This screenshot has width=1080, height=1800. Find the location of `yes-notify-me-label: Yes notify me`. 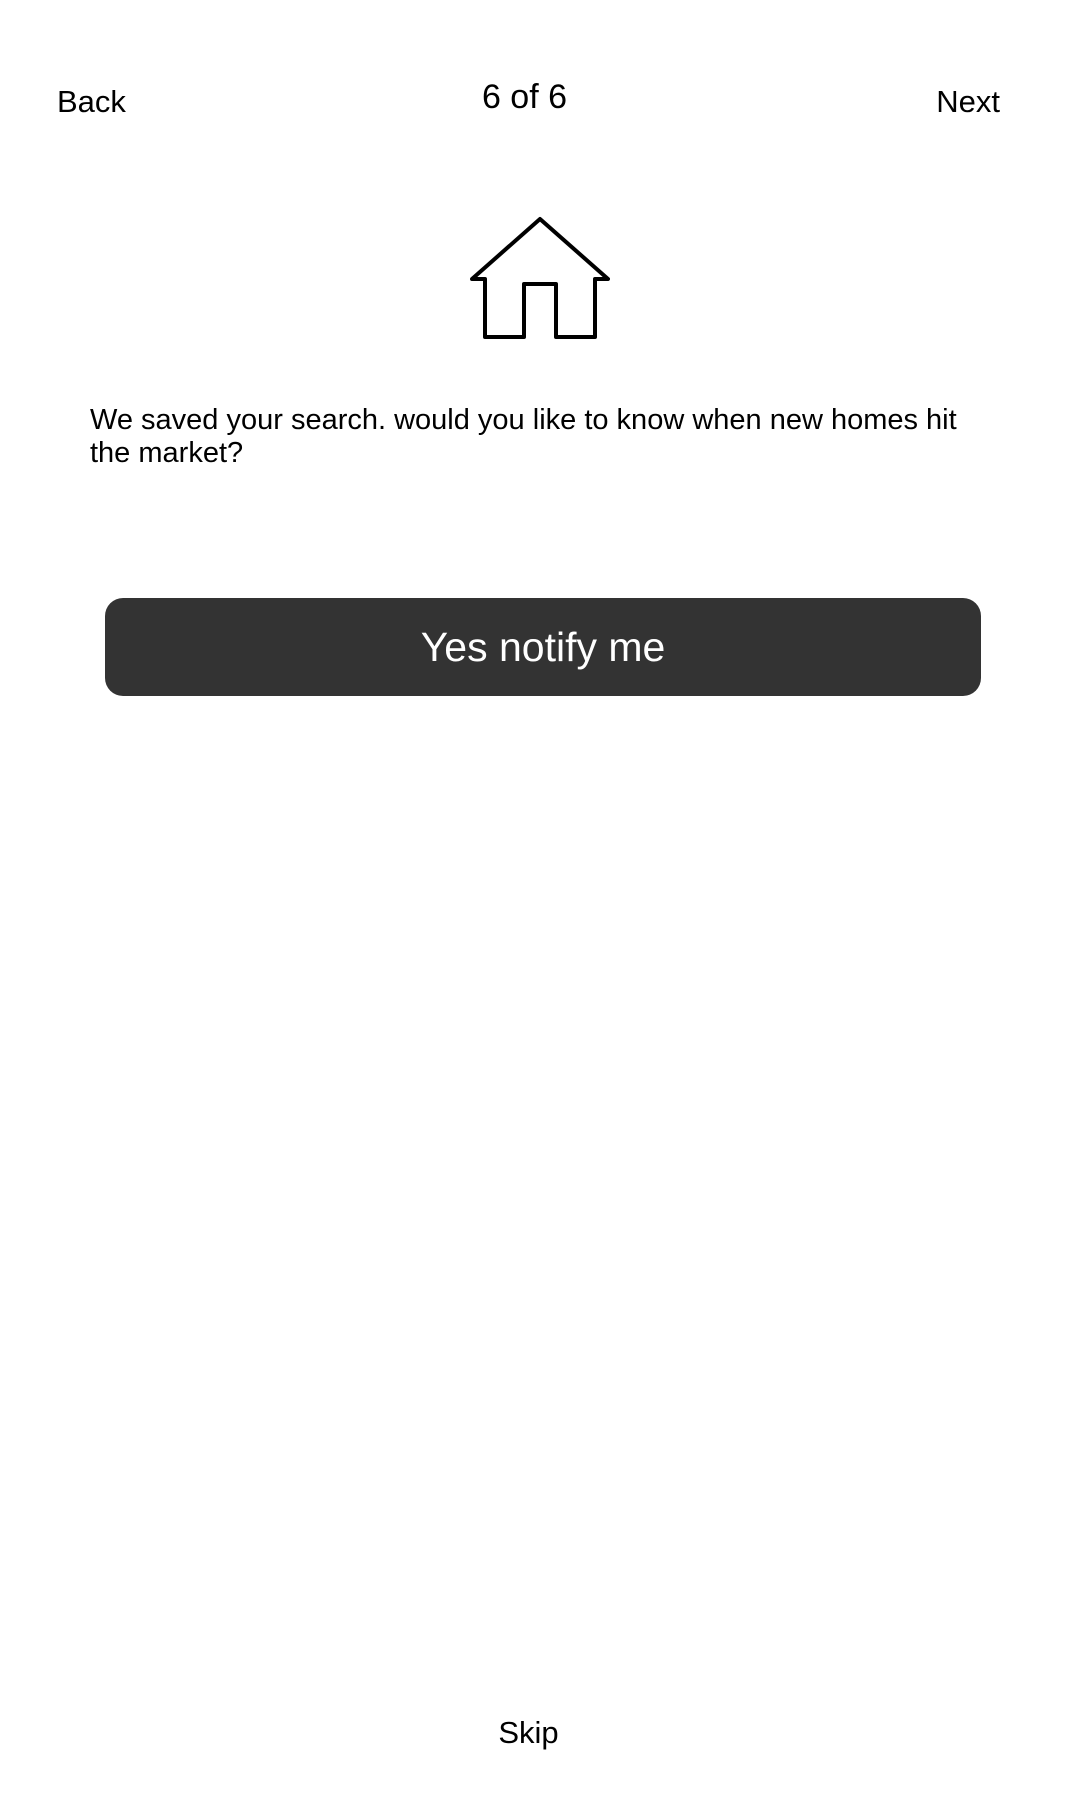

yes-notify-me-label: Yes notify me is located at coordinates (543, 646).